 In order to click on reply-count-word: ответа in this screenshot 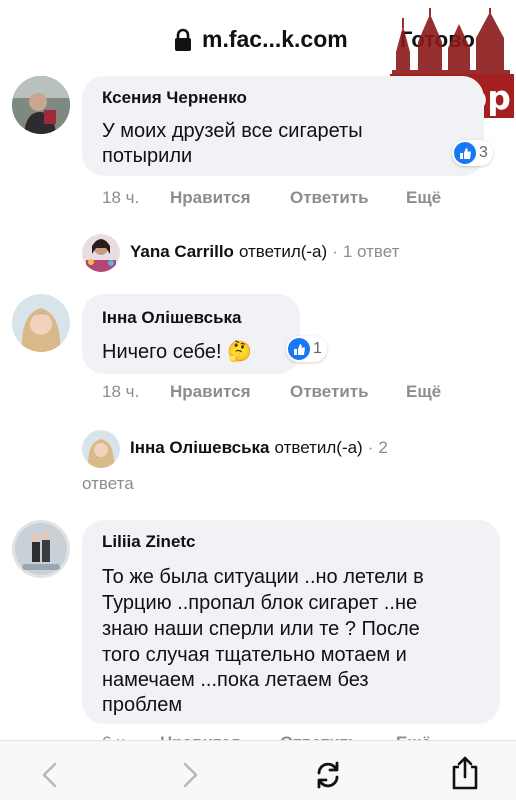, I will do `click(108, 483)`.